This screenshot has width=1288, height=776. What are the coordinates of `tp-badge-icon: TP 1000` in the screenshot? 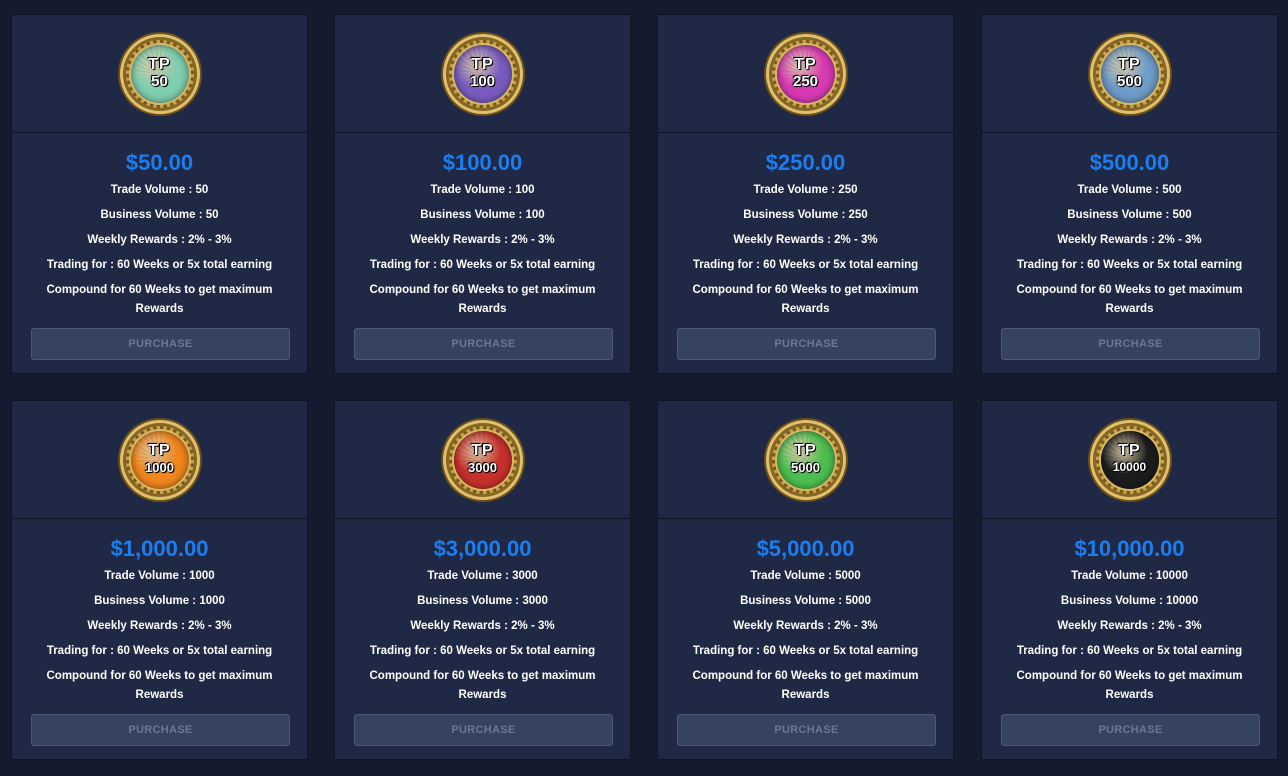 It's located at (159, 459).